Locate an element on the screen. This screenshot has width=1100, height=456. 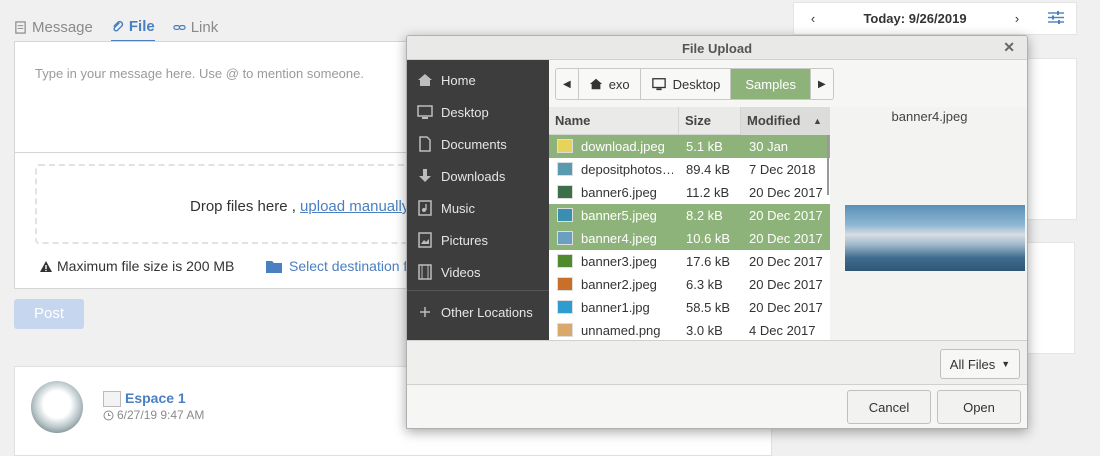
file-size: 10.6 kB is located at coordinates (708, 238).